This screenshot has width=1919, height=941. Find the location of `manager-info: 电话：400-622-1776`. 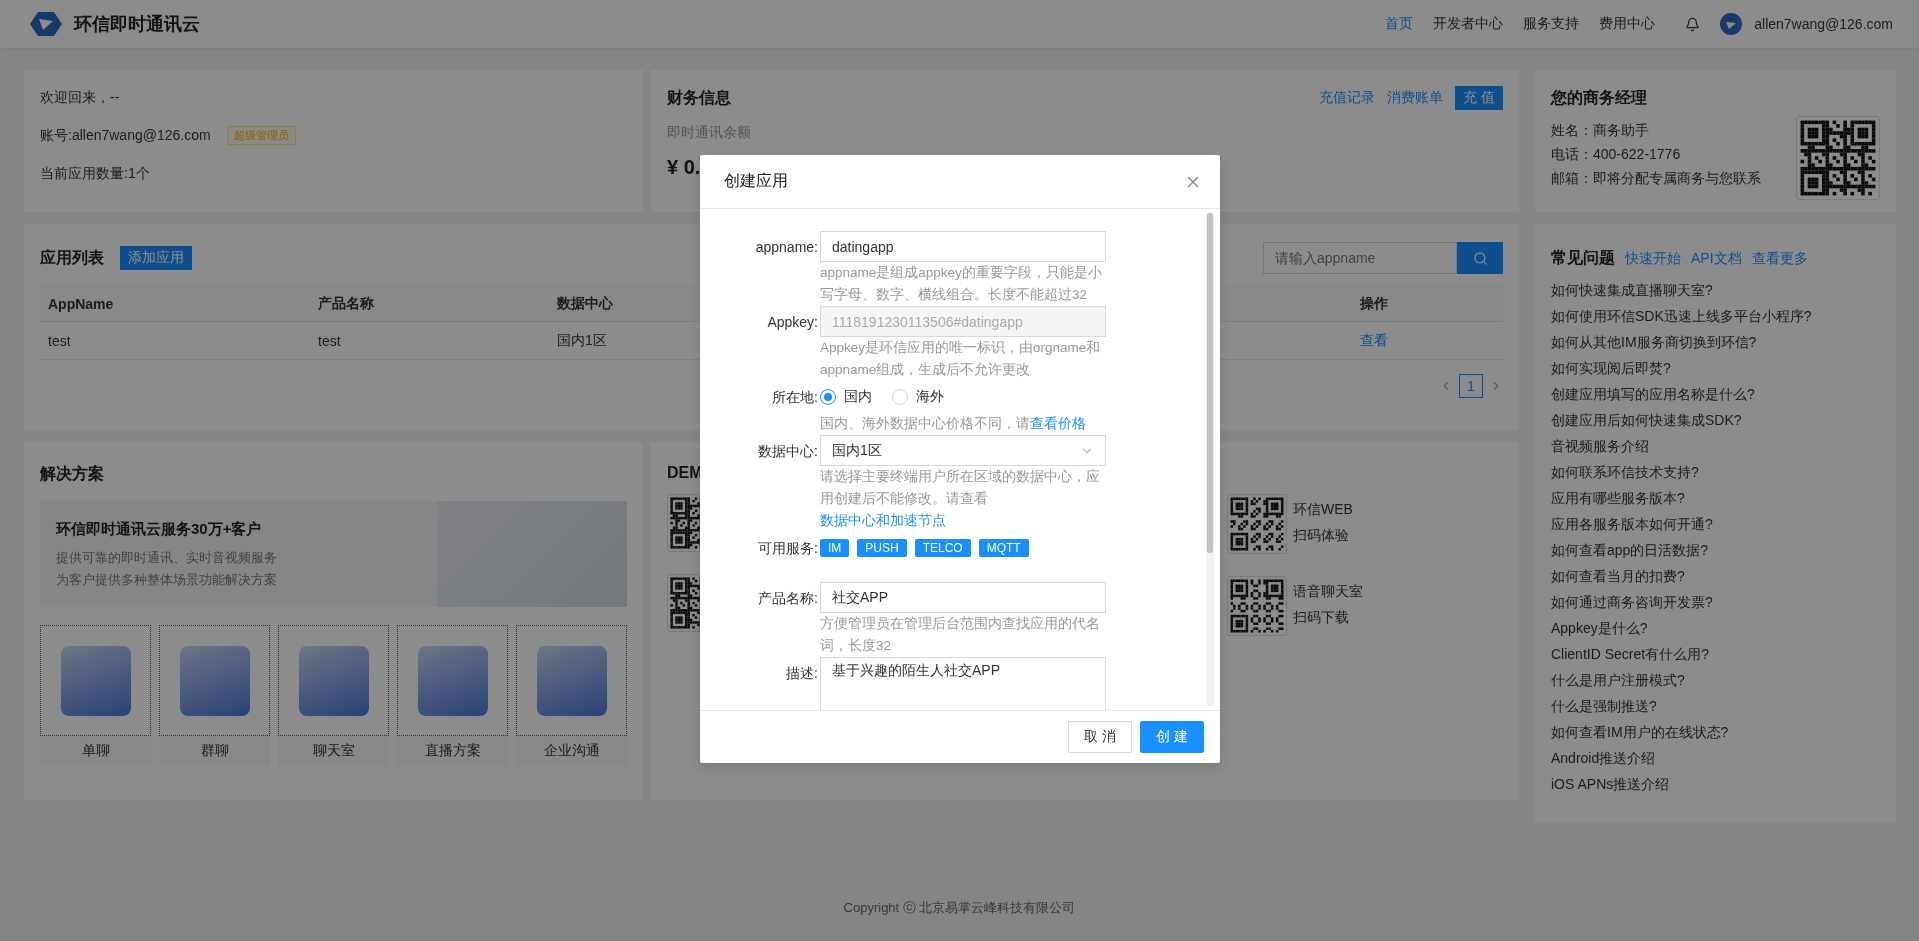

manager-info: 电话：400-622-1776 is located at coordinates (1616, 154).